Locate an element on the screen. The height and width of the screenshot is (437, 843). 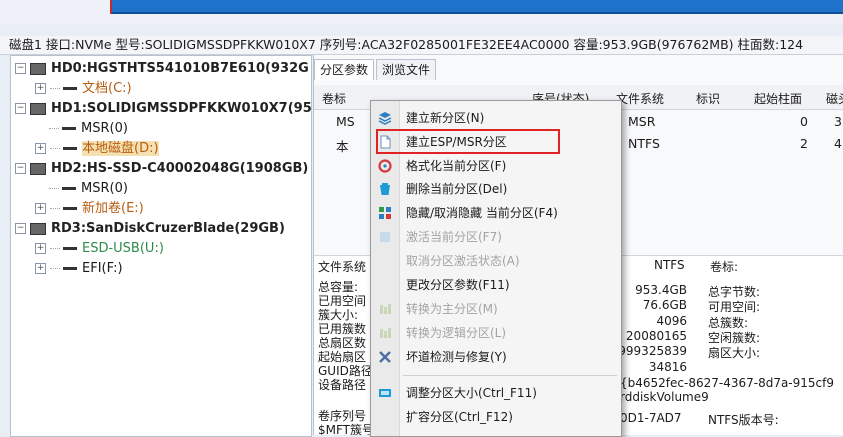
tree-partition: + 新加卷(E:) is located at coordinates (89, 209).